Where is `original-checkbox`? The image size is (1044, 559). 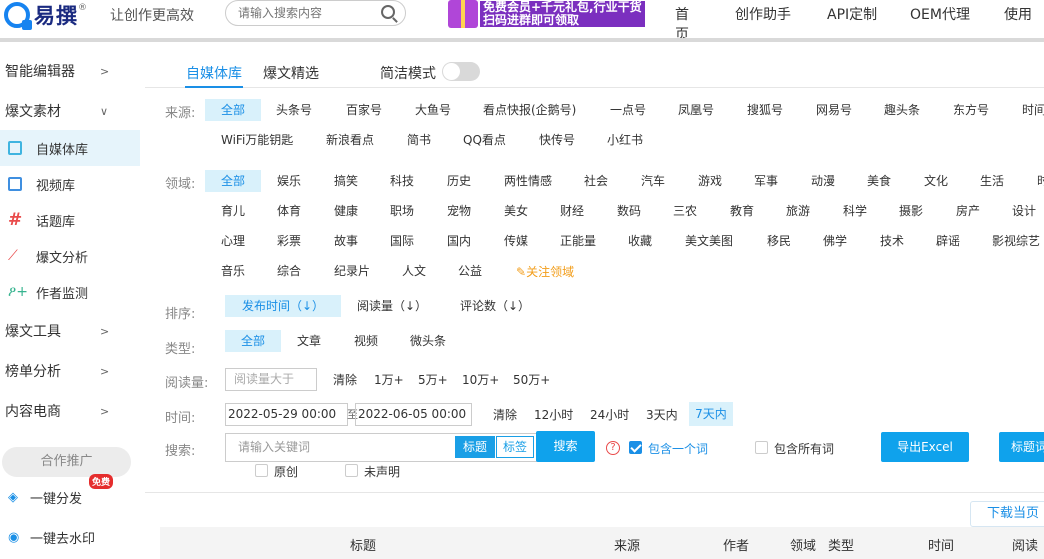 original-checkbox is located at coordinates (261, 470).